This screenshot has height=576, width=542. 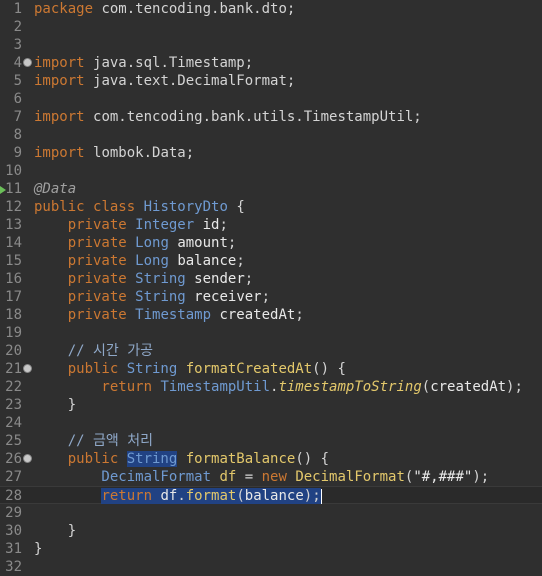 I want to click on code-token: // 시간 가공, so click(x=93, y=351).